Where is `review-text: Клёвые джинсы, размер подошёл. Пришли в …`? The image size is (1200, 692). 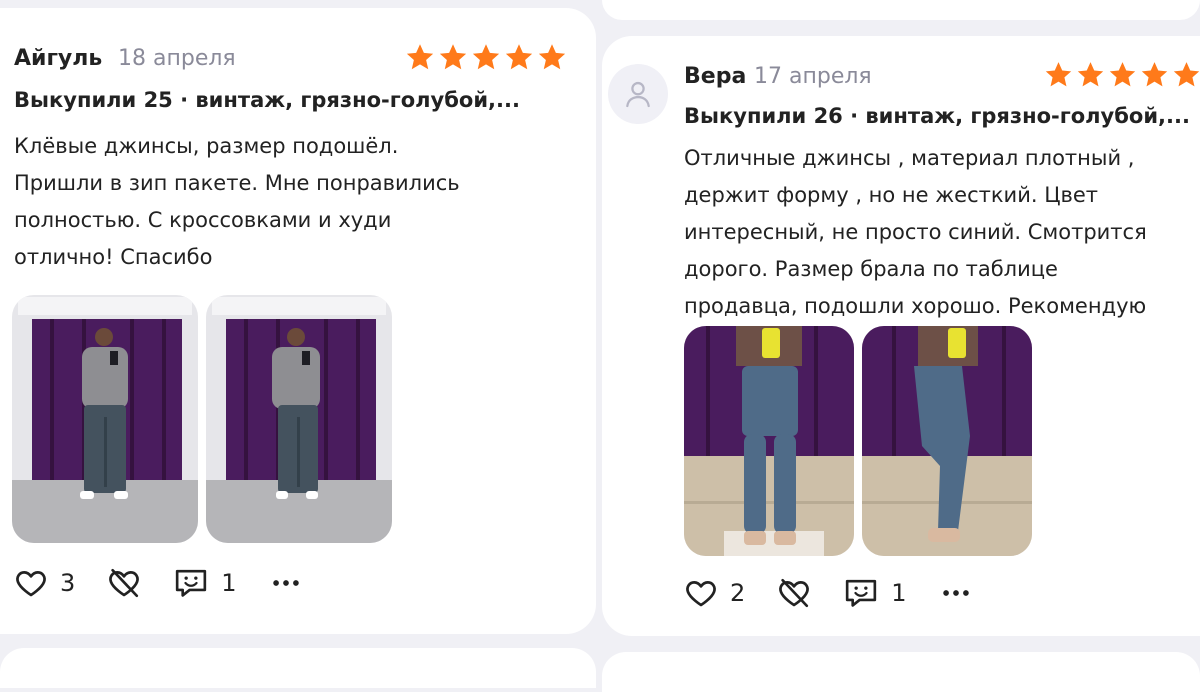
review-text: Клёвые джинсы, размер подошёл. Пришли в … is located at coordinates (237, 202).